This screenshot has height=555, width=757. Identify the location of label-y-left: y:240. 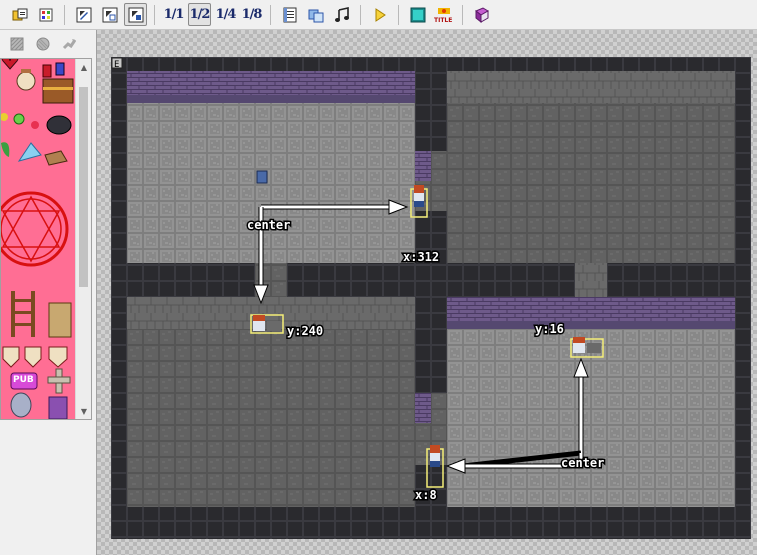
(305, 331).